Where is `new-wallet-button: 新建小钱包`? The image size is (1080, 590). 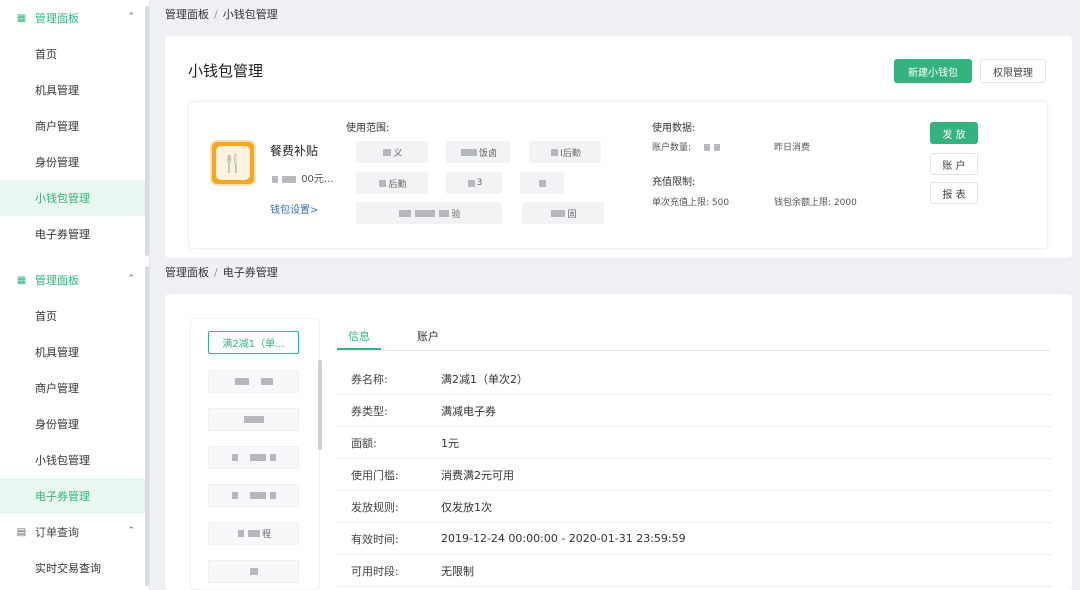
new-wallet-button: 新建小钱包 is located at coordinates (933, 71).